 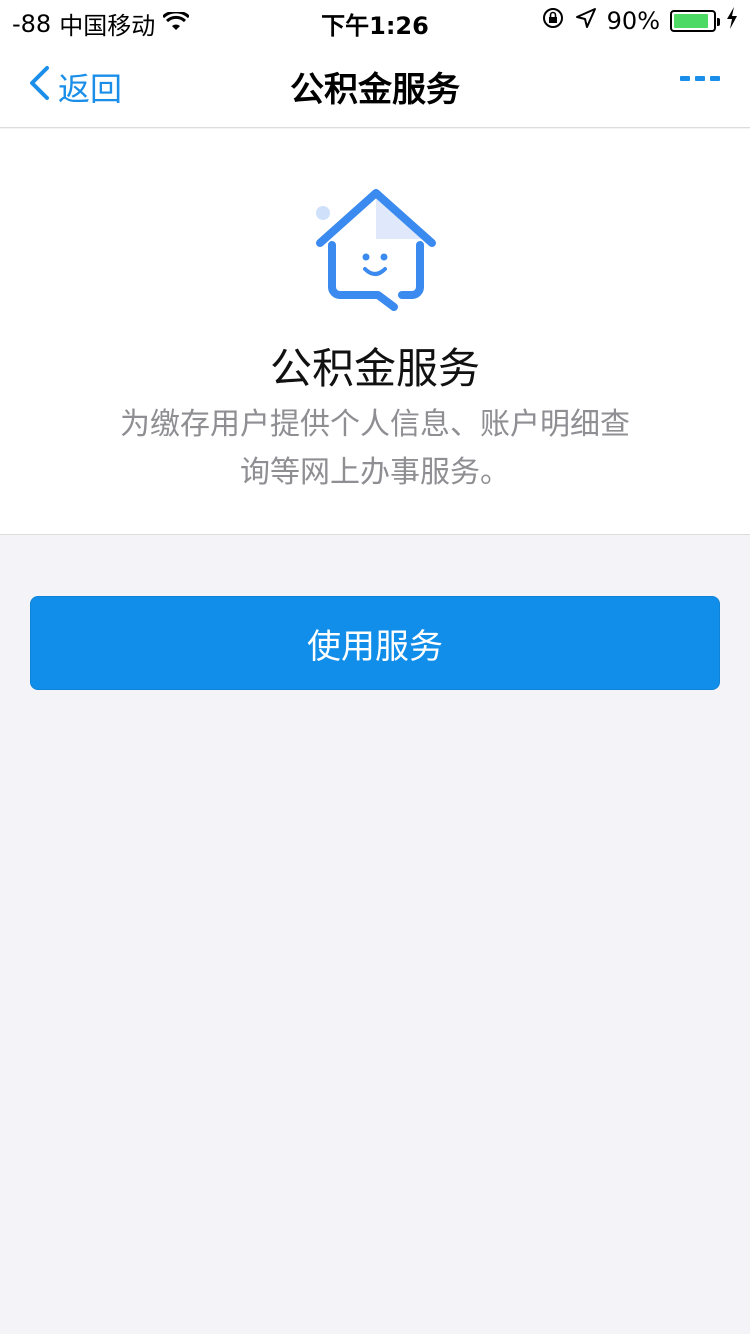 What do you see at coordinates (373, 249) in the screenshot?
I see `house-smile-icon` at bounding box center [373, 249].